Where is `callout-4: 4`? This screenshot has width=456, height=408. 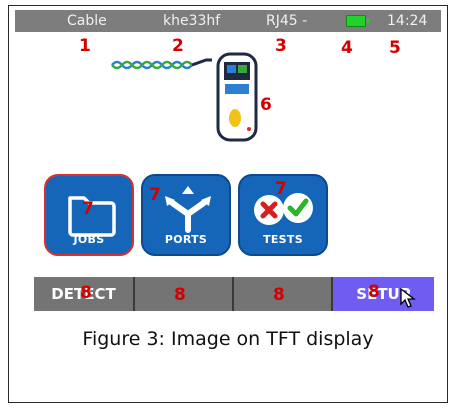
callout-4: 4 is located at coordinates (347, 48).